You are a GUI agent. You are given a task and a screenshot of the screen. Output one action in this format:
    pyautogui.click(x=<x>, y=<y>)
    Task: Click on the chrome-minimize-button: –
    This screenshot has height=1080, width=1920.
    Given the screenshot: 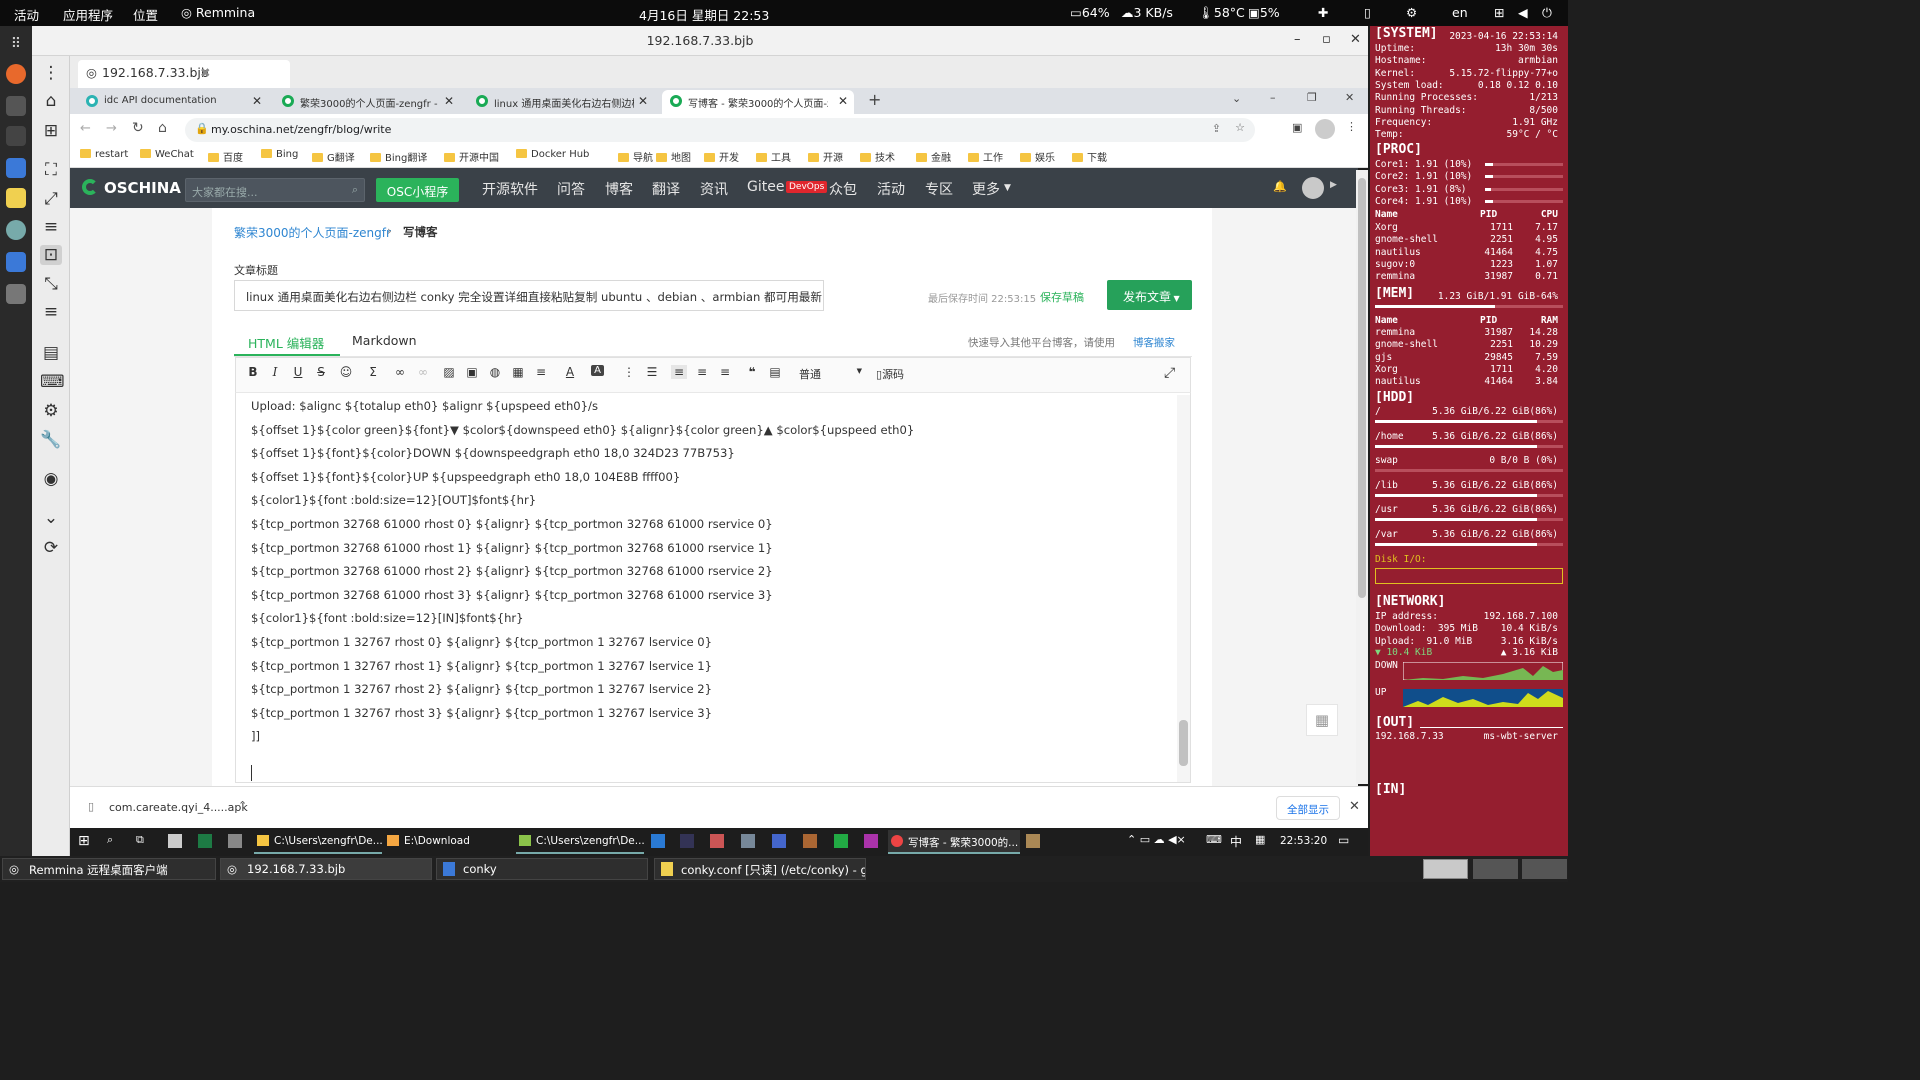 What is the action you would take?
    pyautogui.click(x=1273, y=97)
    